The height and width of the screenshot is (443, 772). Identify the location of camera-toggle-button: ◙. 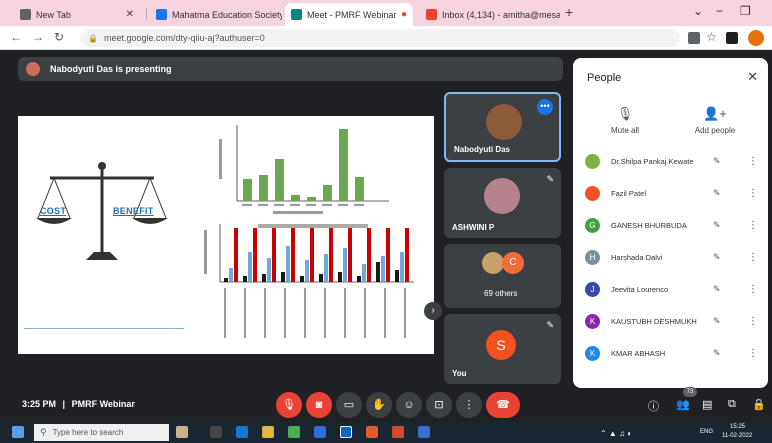
(319, 405).